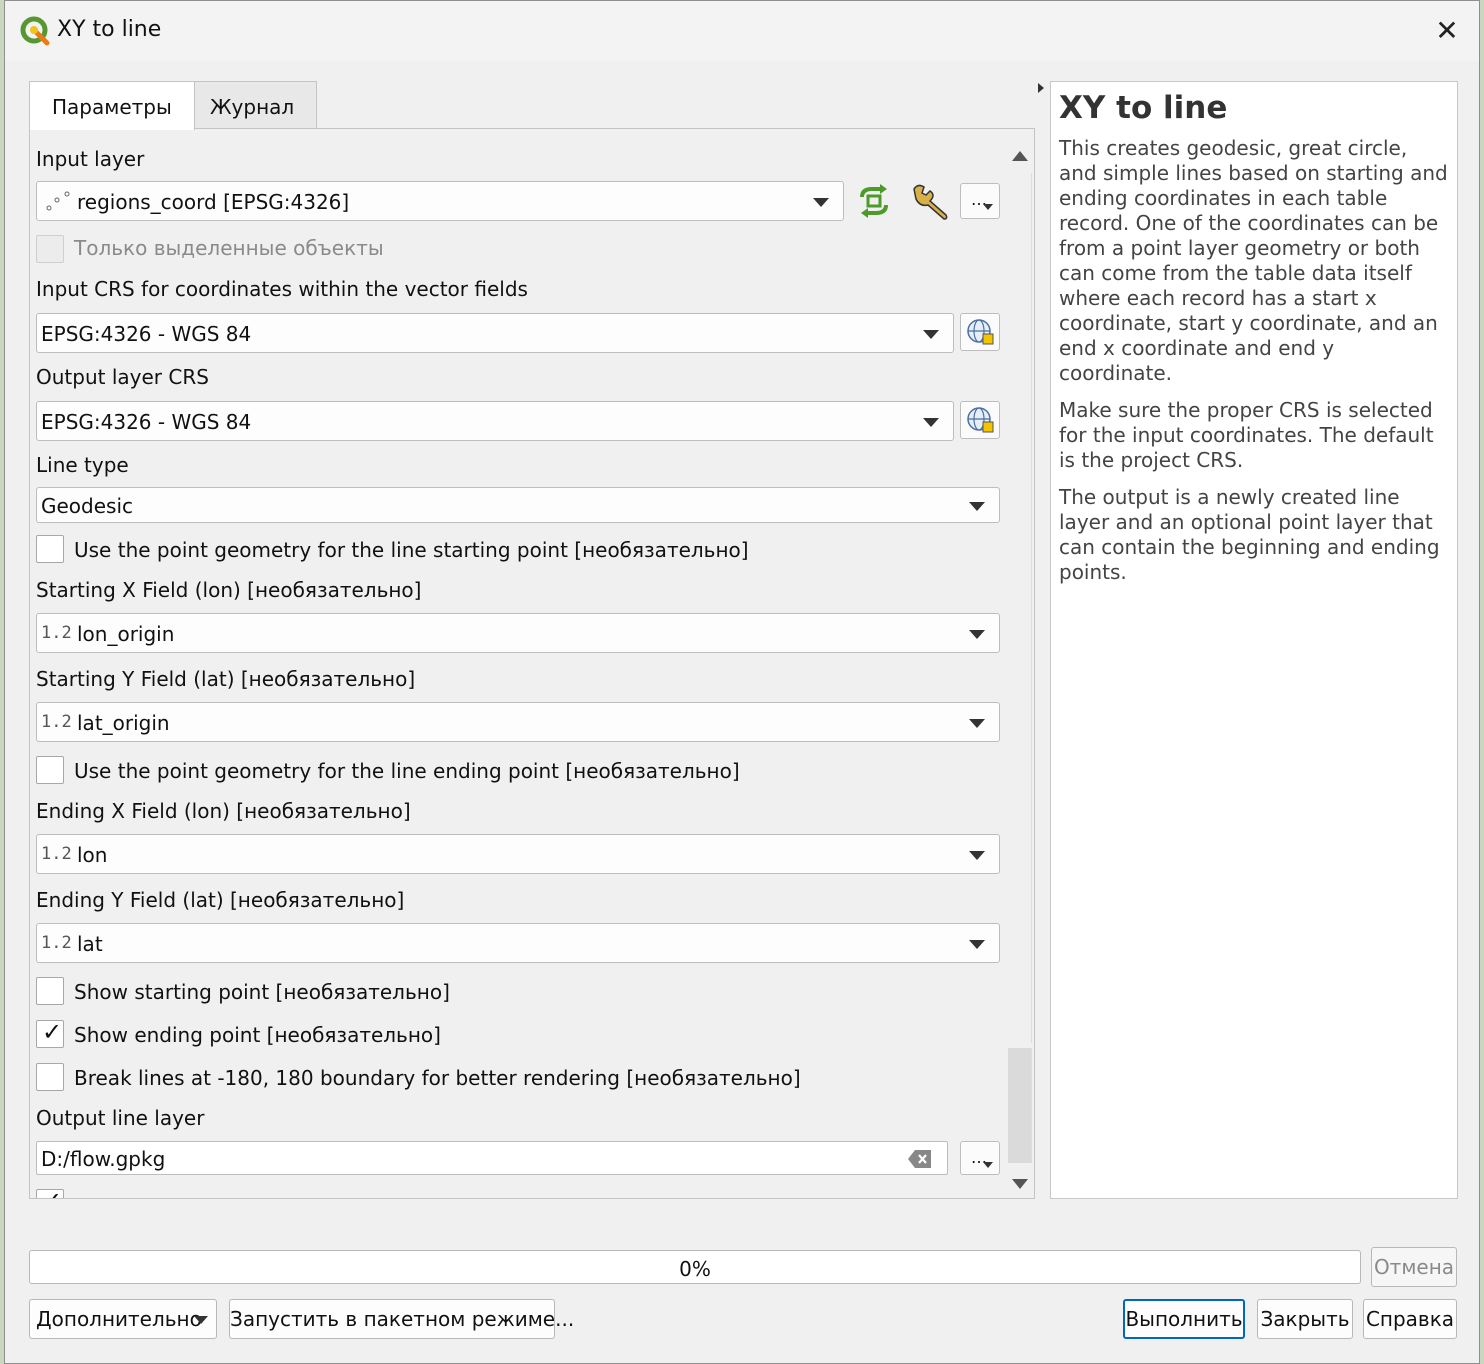  Describe the element at coordinates (50, 1077) in the screenshot. I see `break-lines-checkbox` at that location.